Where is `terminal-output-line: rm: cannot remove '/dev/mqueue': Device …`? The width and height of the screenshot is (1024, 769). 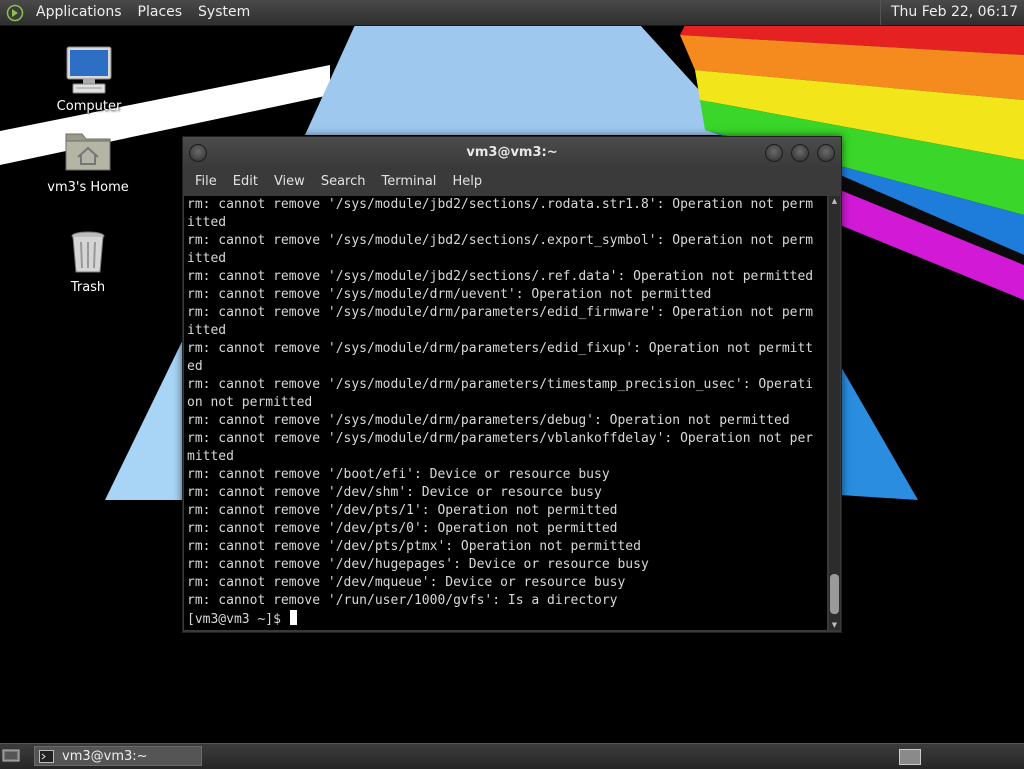
terminal-output-line: rm: cannot remove '/dev/mqueue': Device … is located at coordinates (406, 582).